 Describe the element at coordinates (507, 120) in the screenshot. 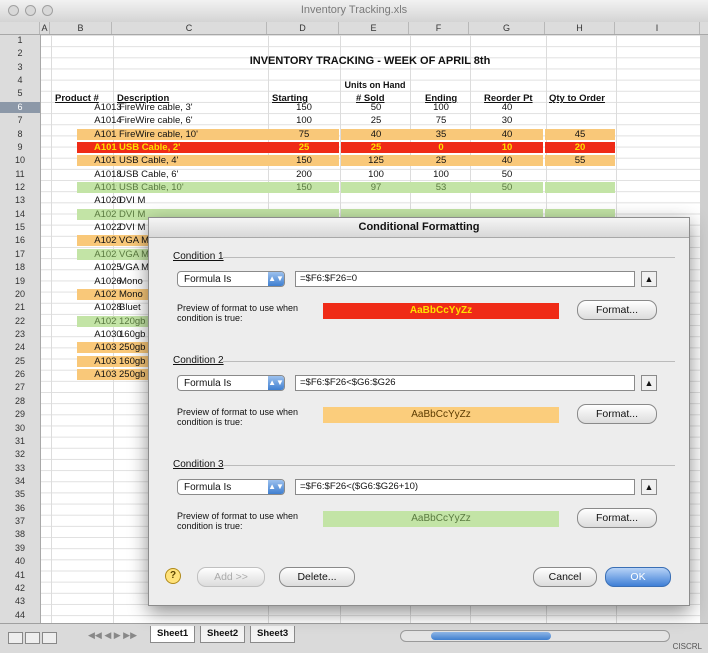

I see `cell-reorder: 30` at that location.